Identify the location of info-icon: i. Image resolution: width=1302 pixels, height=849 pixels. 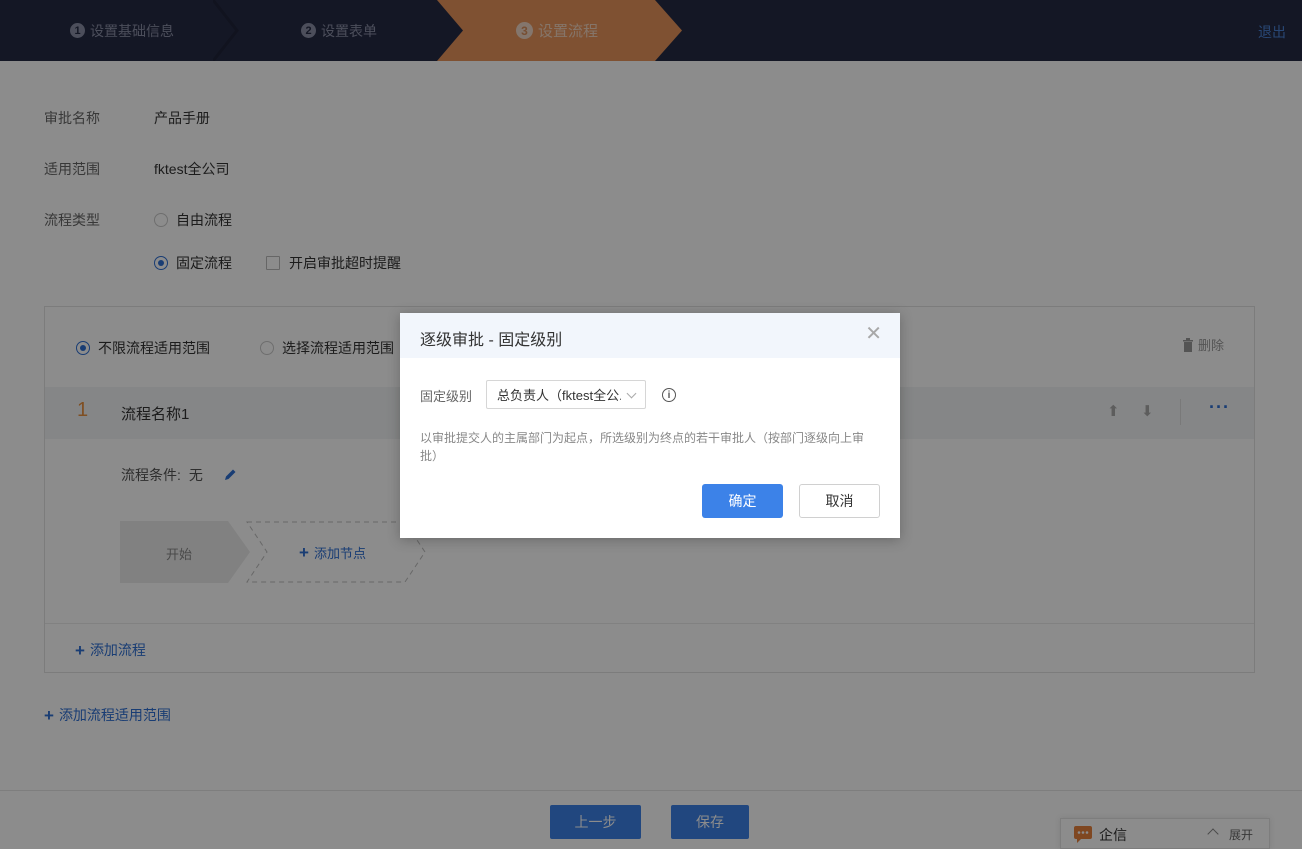
(669, 395).